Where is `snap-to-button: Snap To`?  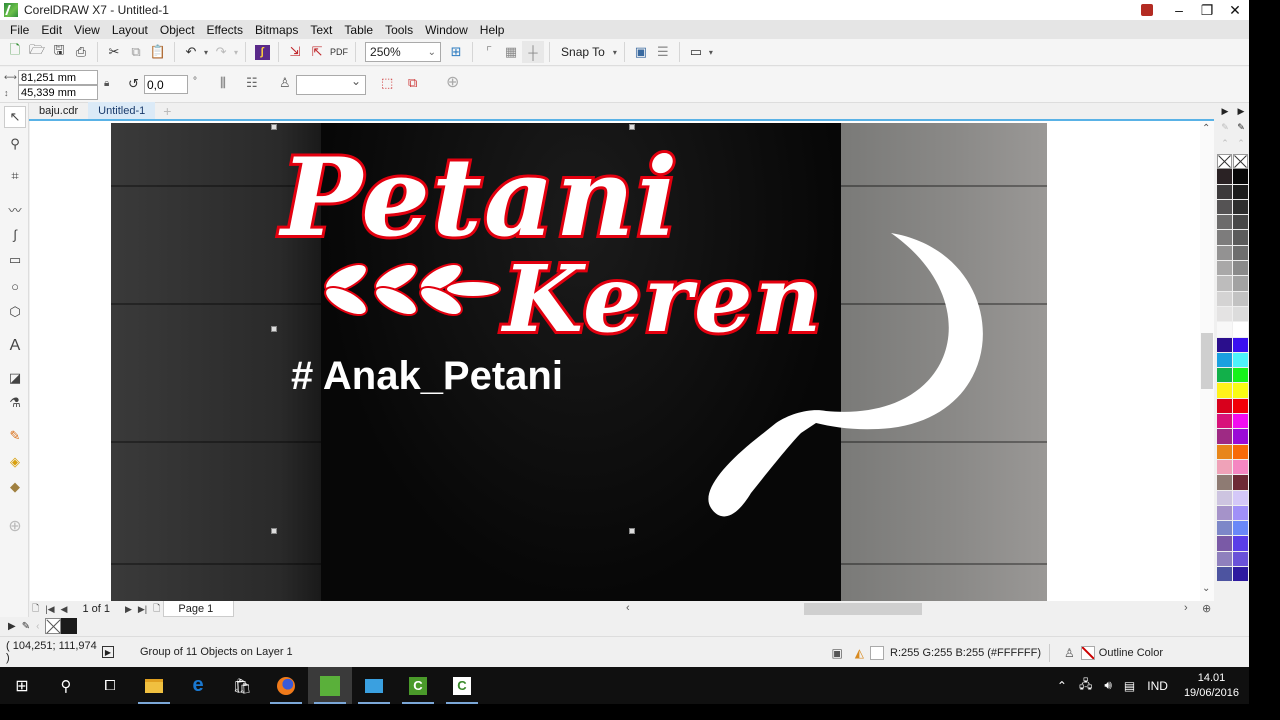 snap-to-button: Snap To is located at coordinates (583, 52).